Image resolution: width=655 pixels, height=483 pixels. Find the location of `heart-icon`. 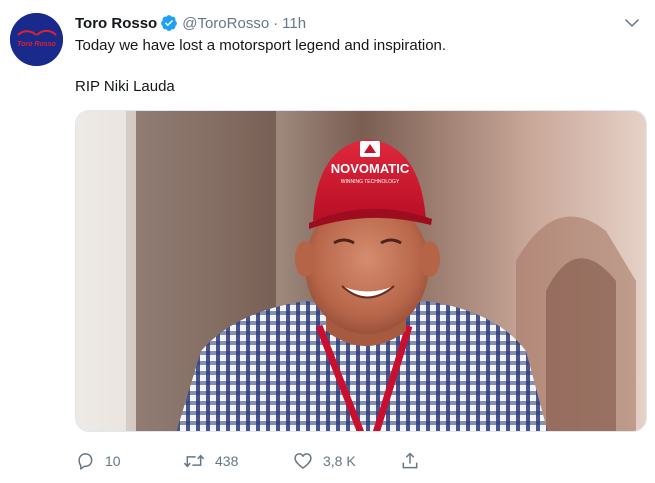

heart-icon is located at coordinates (303, 461).